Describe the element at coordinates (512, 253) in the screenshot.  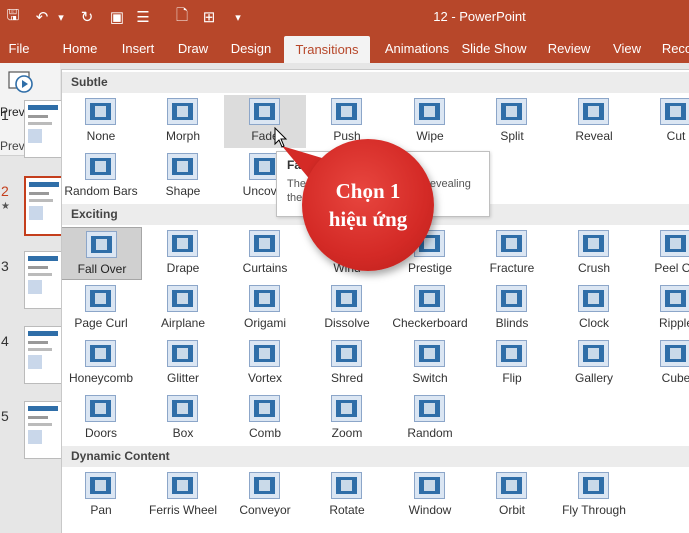
I see `transition-fracture: Fracture` at that location.